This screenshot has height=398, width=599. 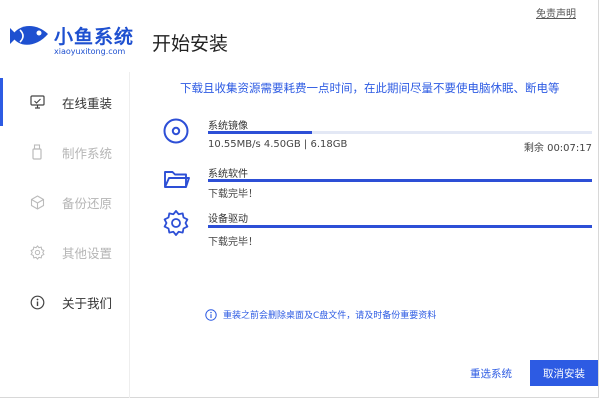 What do you see at coordinates (491, 373) in the screenshot?
I see `reselect-system-button: 重选系统` at bounding box center [491, 373].